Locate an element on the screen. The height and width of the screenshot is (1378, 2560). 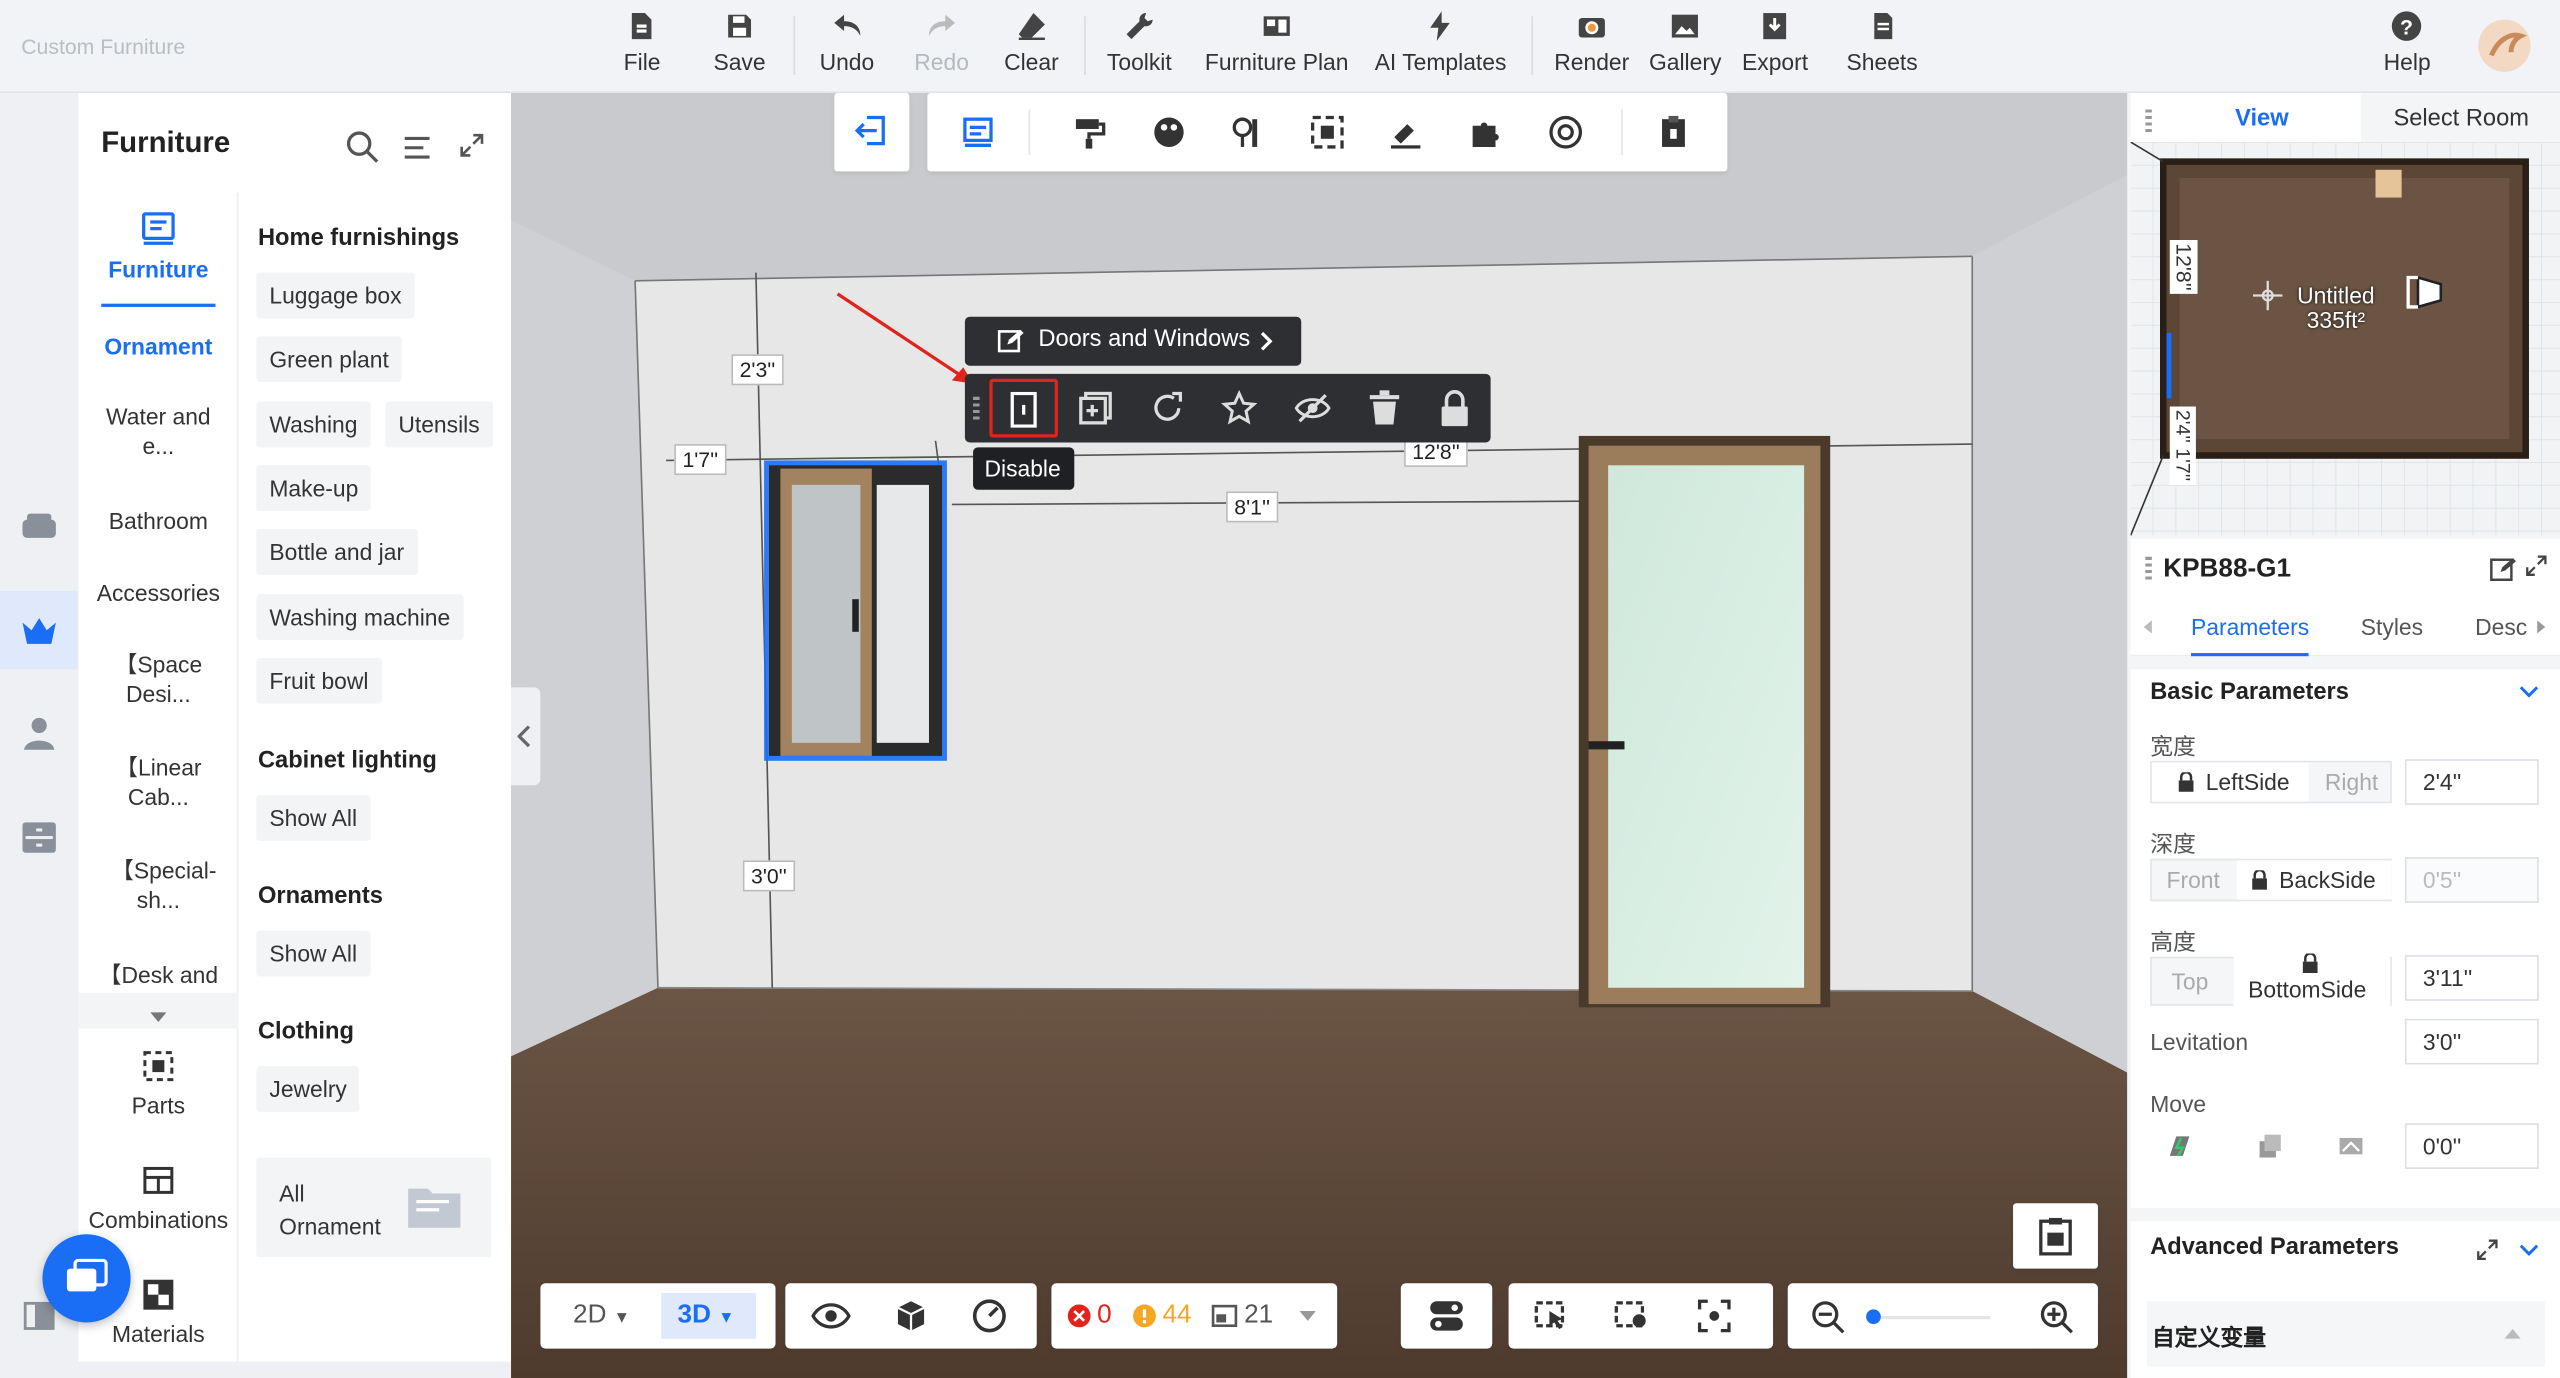
height-input: 3'11'' is located at coordinates (2471, 978).